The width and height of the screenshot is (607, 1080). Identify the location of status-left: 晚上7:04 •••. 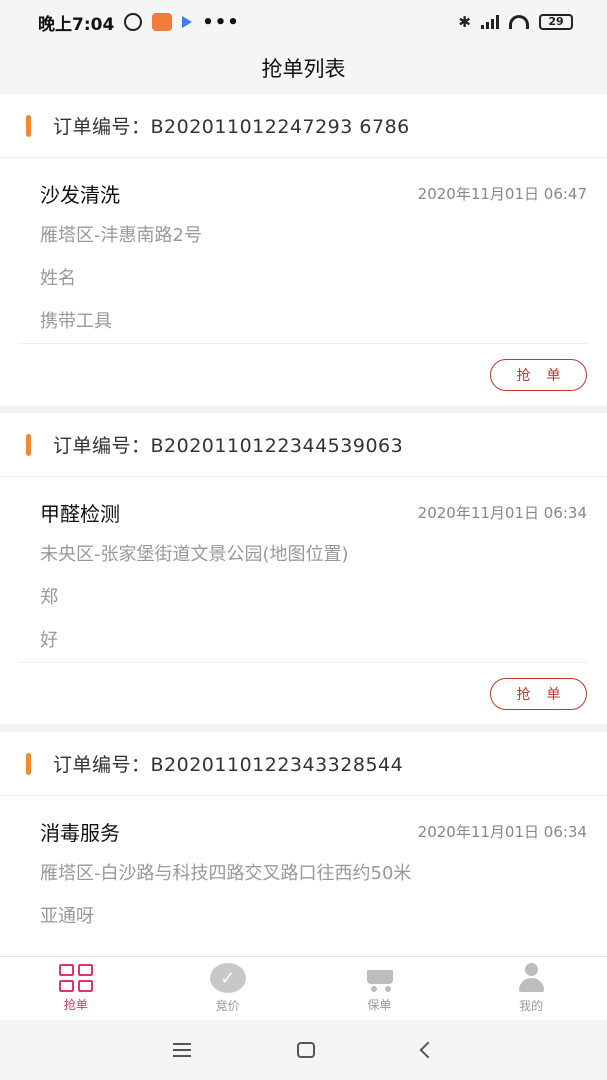
(139, 22).